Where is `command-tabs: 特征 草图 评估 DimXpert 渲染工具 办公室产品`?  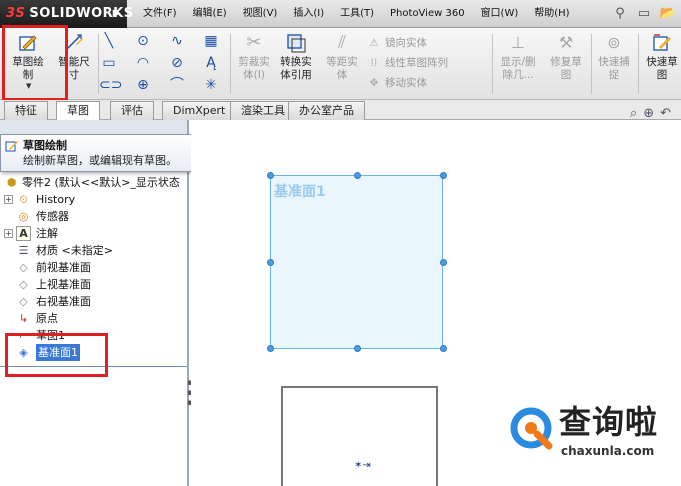
command-tabs: 特征 草图 评估 DimXpert 渲染工具 办公室产品 is located at coordinates (340, 110).